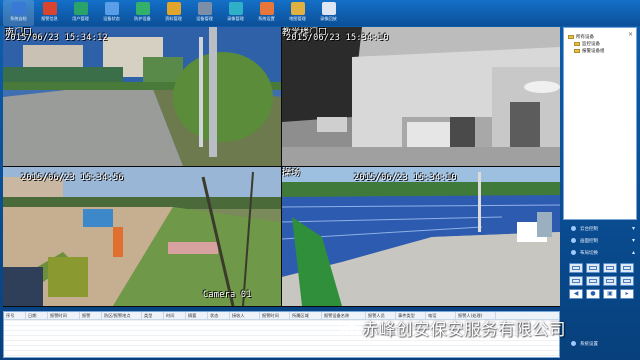 This screenshot has width=640, height=360. What do you see at coordinates (593, 281) in the screenshot?
I see `layout-1-7-button` at bounding box center [593, 281].